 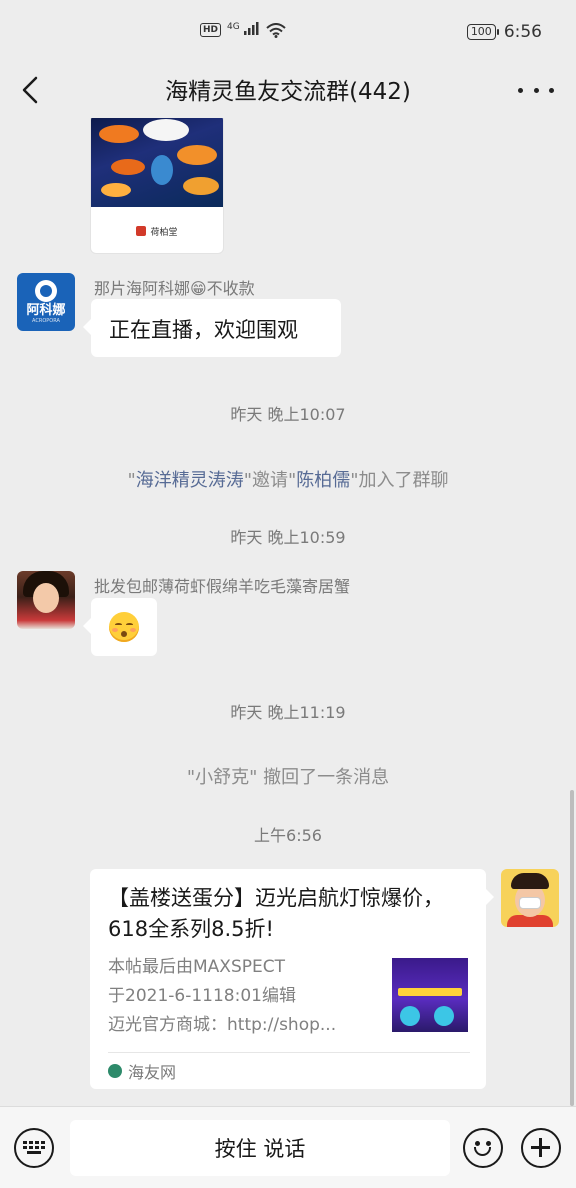 I want to click on sender-avatar: 阿科娜 ACROPORA, so click(x=46, y=302).